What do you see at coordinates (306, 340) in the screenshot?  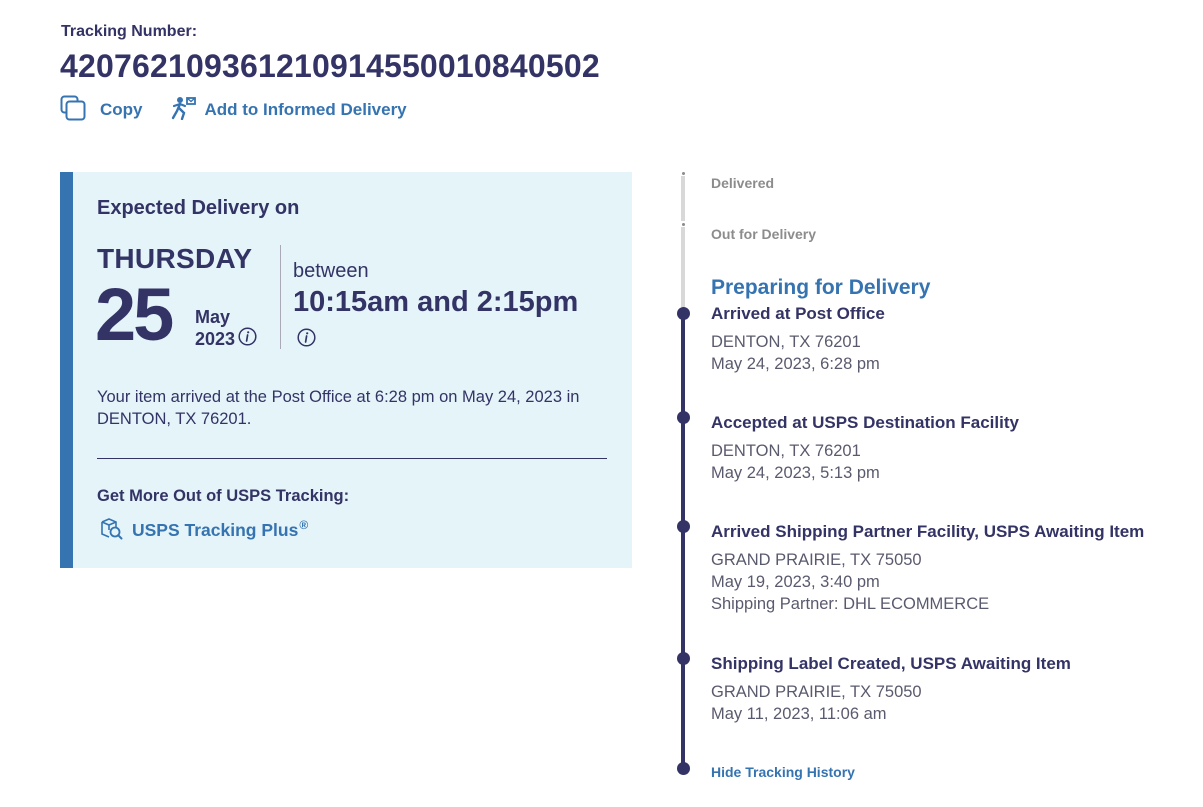 I see `window-info-icon` at bounding box center [306, 340].